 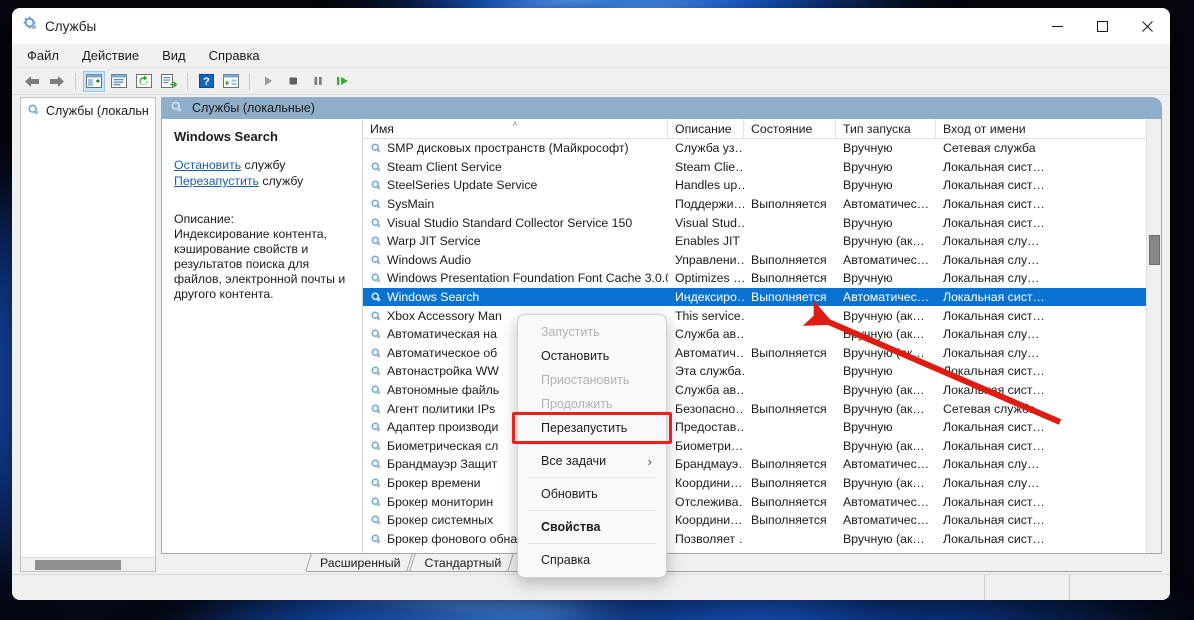 I want to click on restart-service-link: Перезапустить, so click(x=216, y=181).